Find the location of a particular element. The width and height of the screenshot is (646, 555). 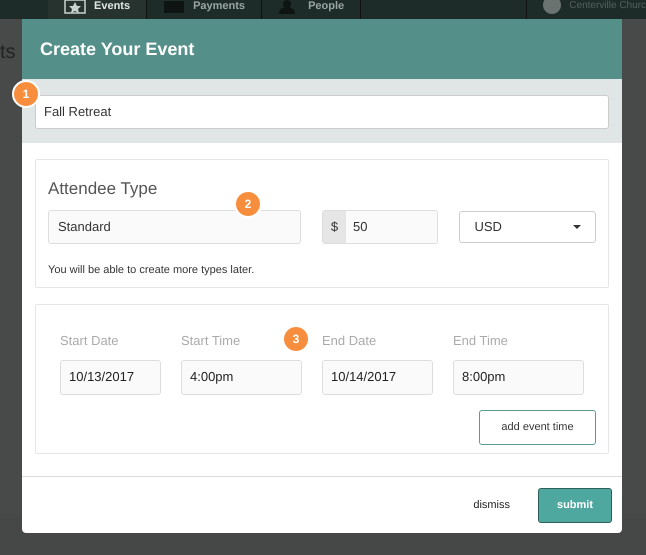

currency-select: USD is located at coordinates (527, 226).